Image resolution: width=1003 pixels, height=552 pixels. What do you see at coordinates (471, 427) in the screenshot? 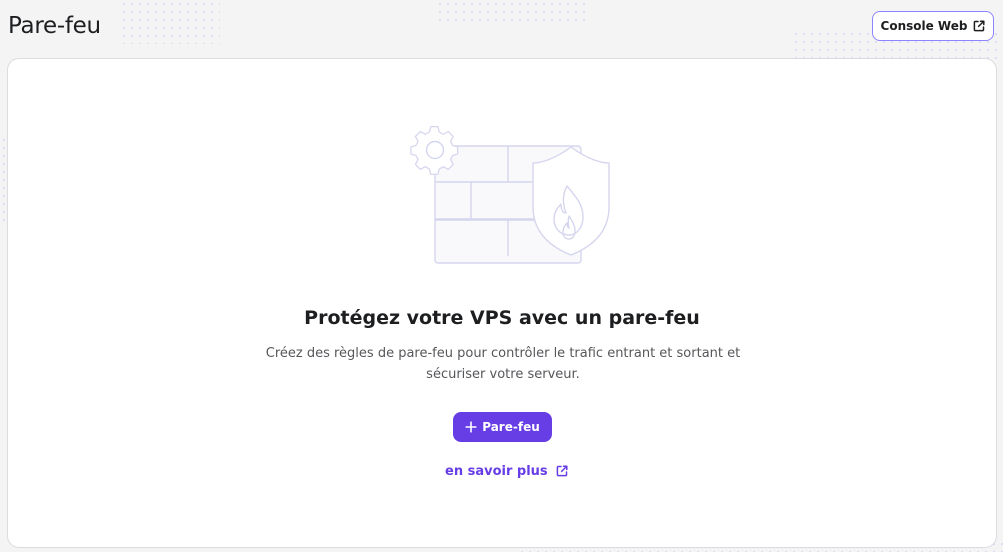
I see `plus-icon` at bounding box center [471, 427].